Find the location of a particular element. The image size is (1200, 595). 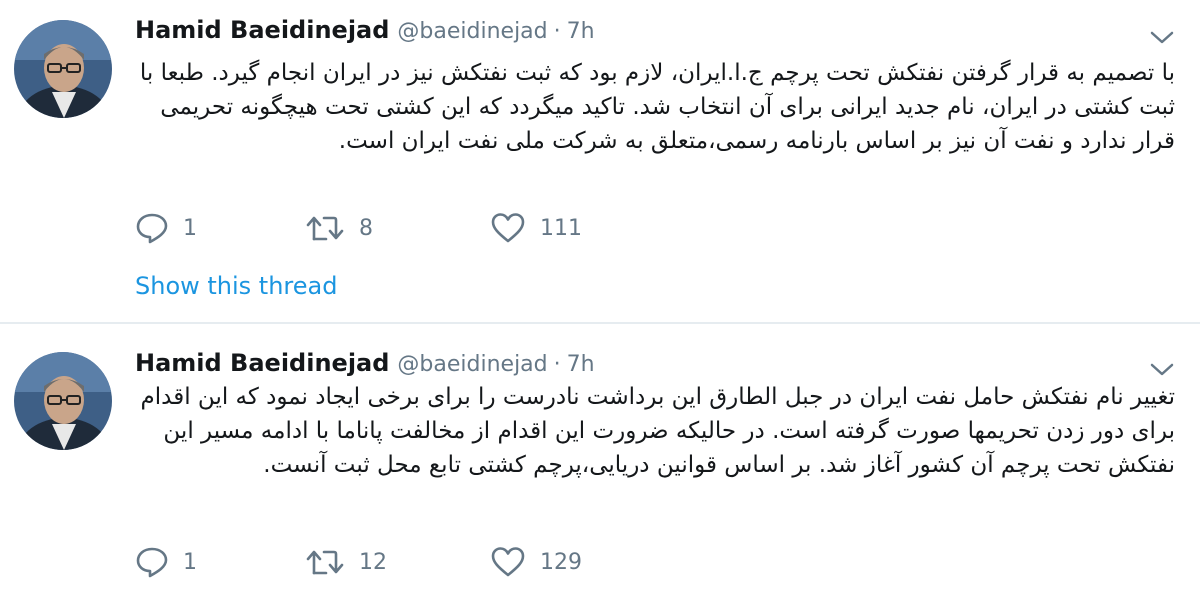

tweet-header: Hamid Baeidinejad @baeidinejad · 7h is located at coordinates (365, 34).